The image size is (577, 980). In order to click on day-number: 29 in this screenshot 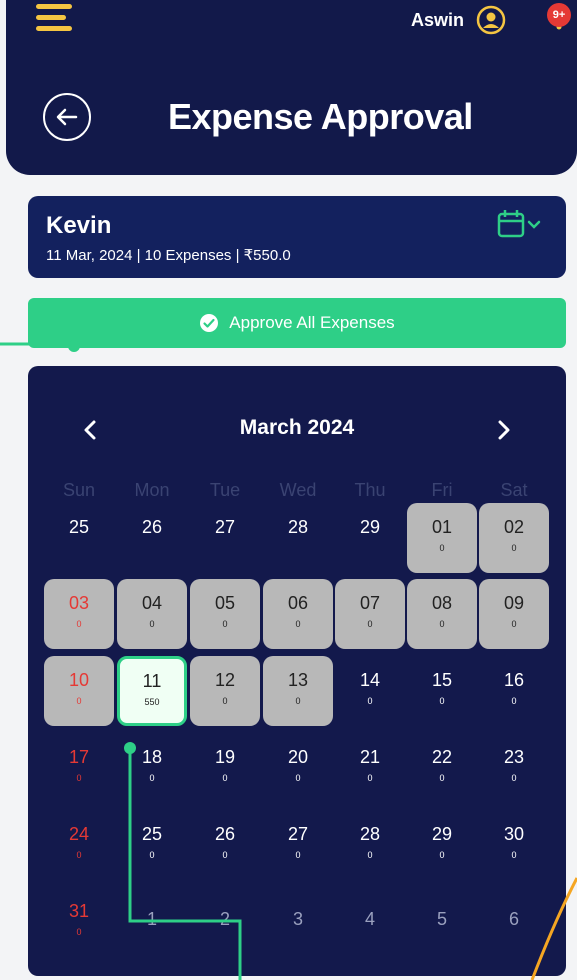, I will do `click(442, 834)`.